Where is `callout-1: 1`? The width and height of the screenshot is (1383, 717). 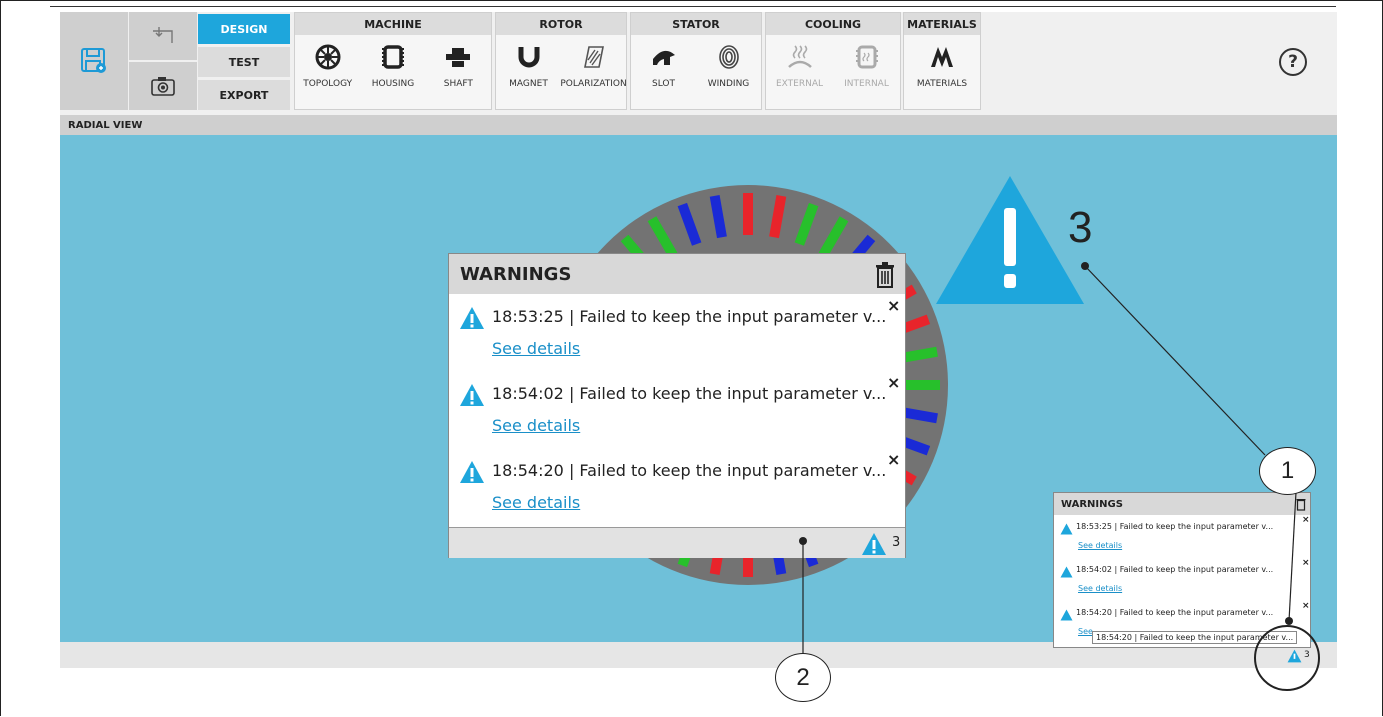
callout-1: 1 is located at coordinates (1287, 471).